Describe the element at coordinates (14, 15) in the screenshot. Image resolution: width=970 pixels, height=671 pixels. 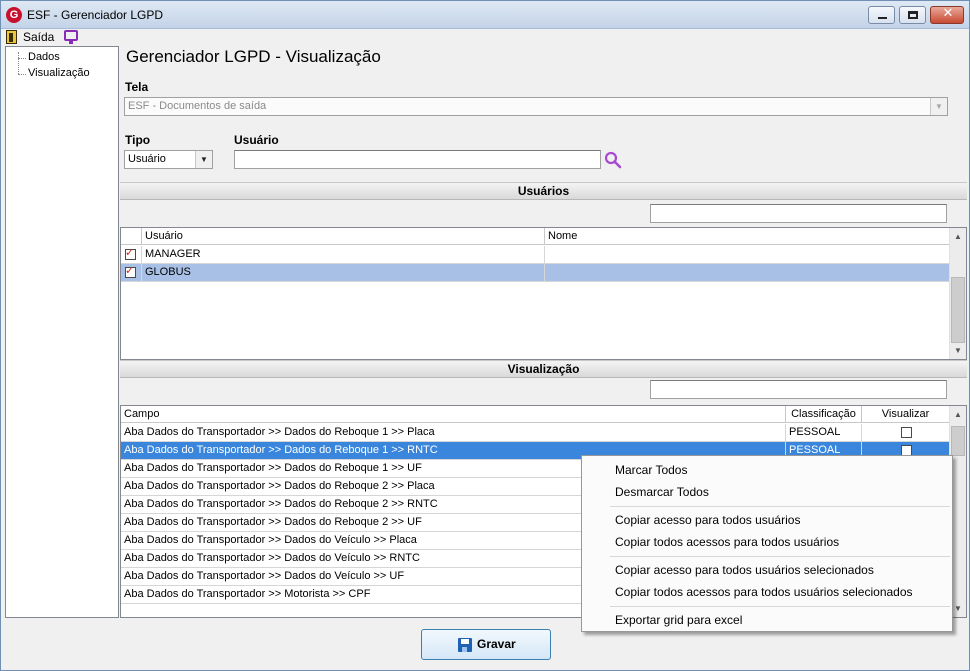
I see `app-logo-icon: G` at that location.